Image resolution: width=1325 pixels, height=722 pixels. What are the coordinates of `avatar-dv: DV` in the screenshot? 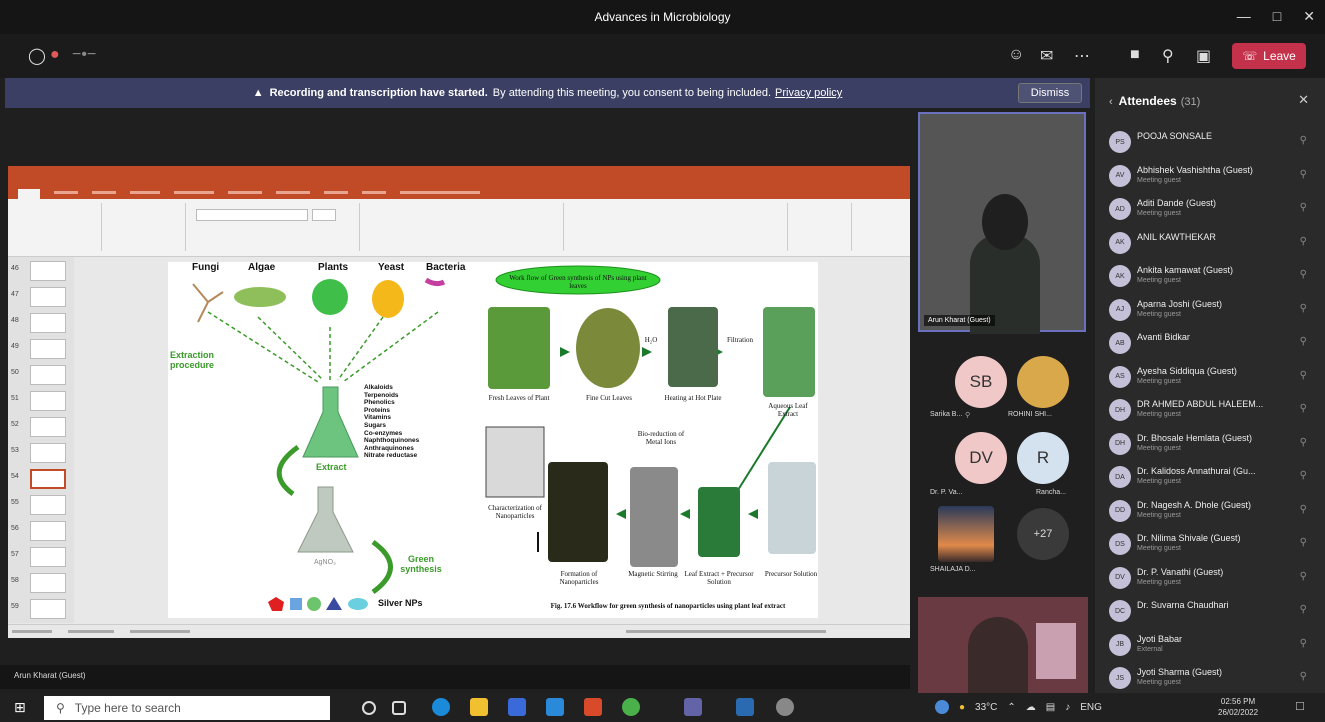 It's located at (981, 458).